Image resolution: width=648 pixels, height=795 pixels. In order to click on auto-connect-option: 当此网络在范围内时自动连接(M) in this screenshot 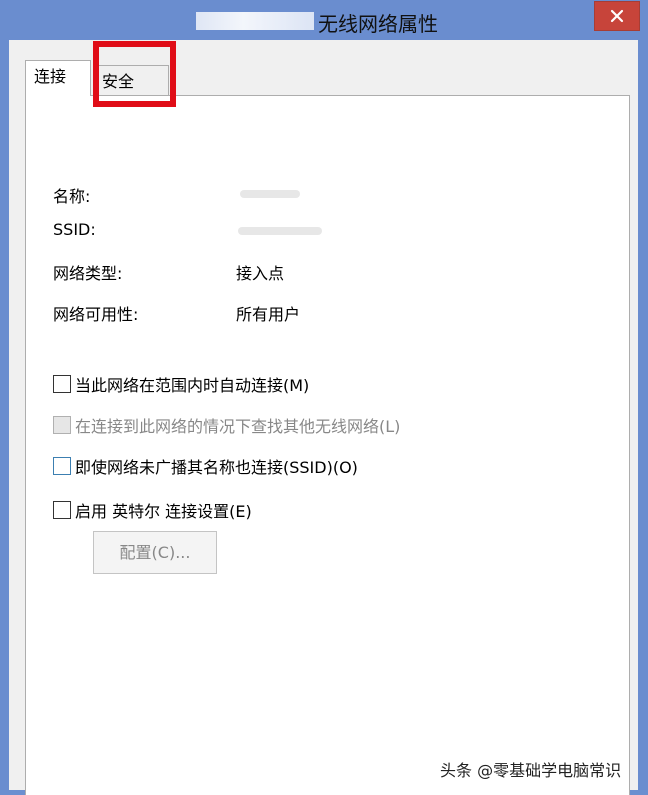, I will do `click(181, 384)`.